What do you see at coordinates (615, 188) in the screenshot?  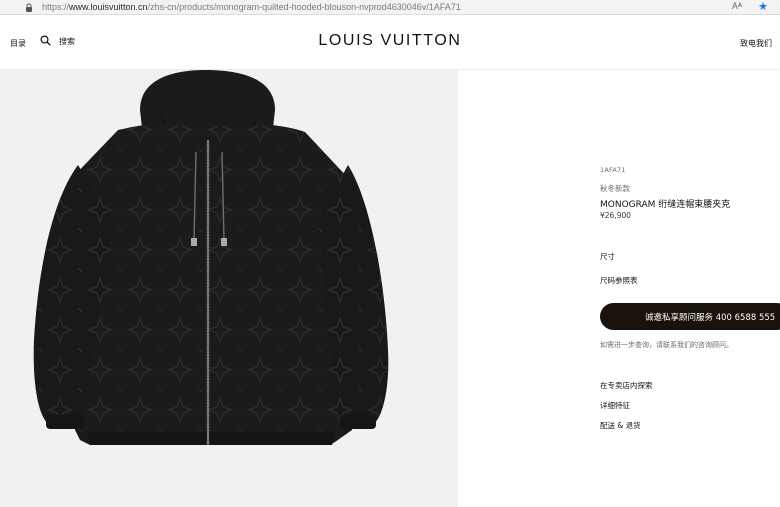 I see `product-season: 秋冬新款` at bounding box center [615, 188].